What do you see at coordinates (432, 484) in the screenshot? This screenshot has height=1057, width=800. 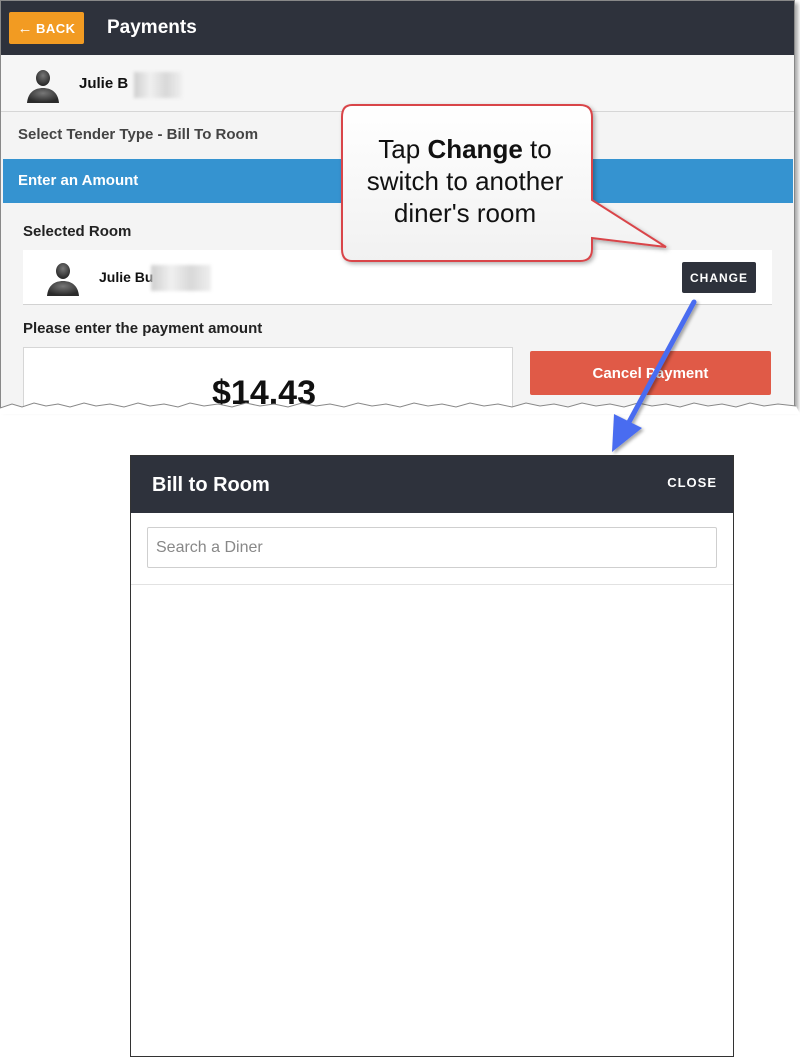 I see `modal-header: Bill to Room CLOSE` at bounding box center [432, 484].